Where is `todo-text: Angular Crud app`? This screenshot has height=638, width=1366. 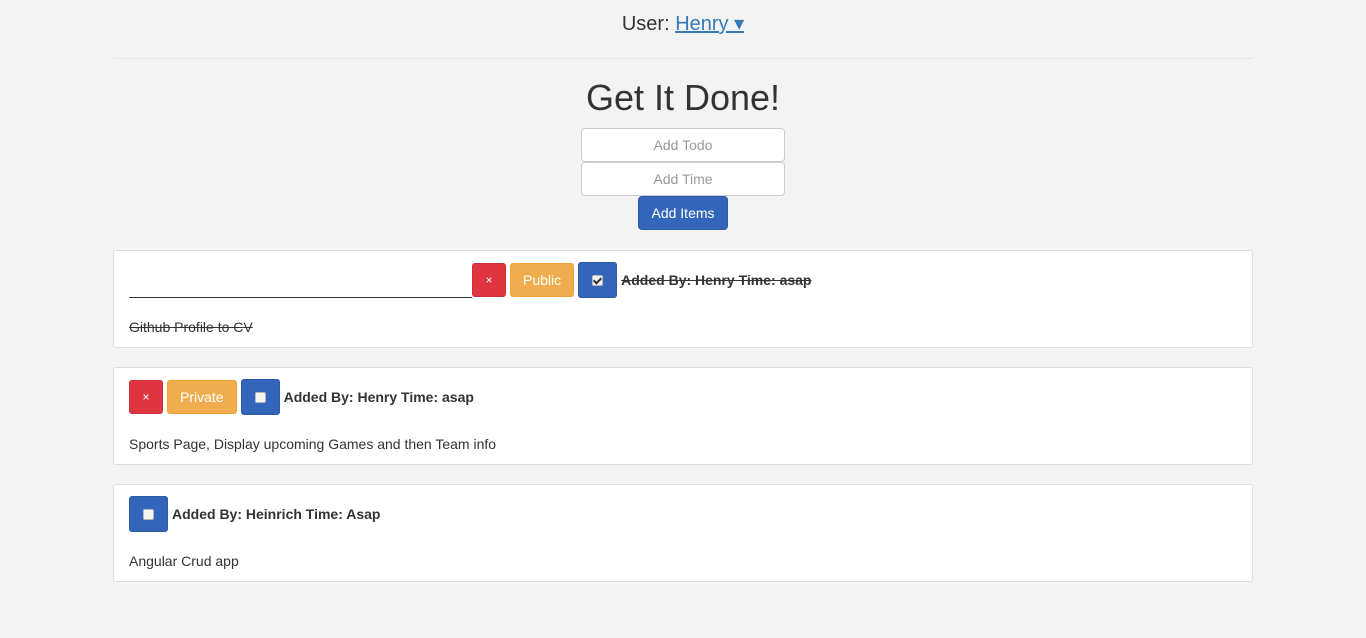 todo-text: Angular Crud app is located at coordinates (184, 561).